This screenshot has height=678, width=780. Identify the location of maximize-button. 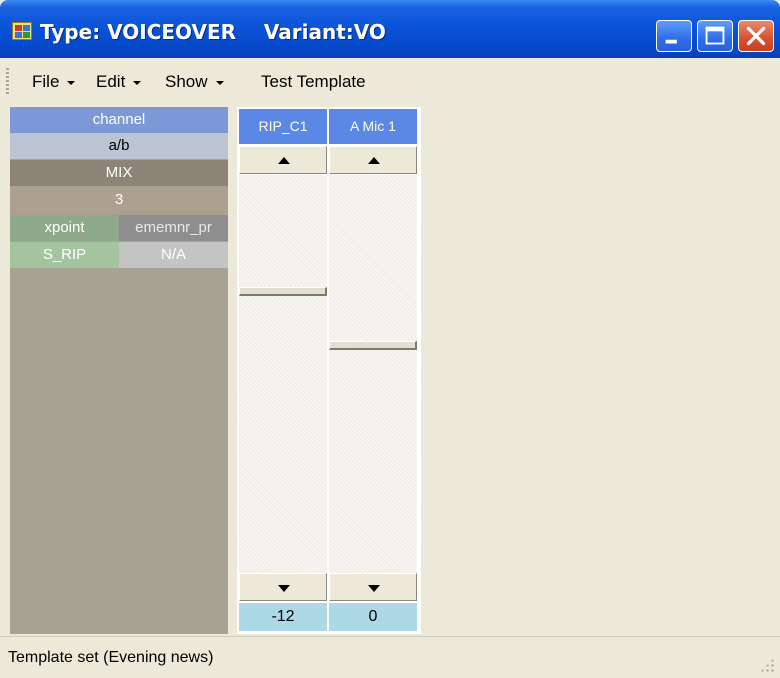
(715, 36).